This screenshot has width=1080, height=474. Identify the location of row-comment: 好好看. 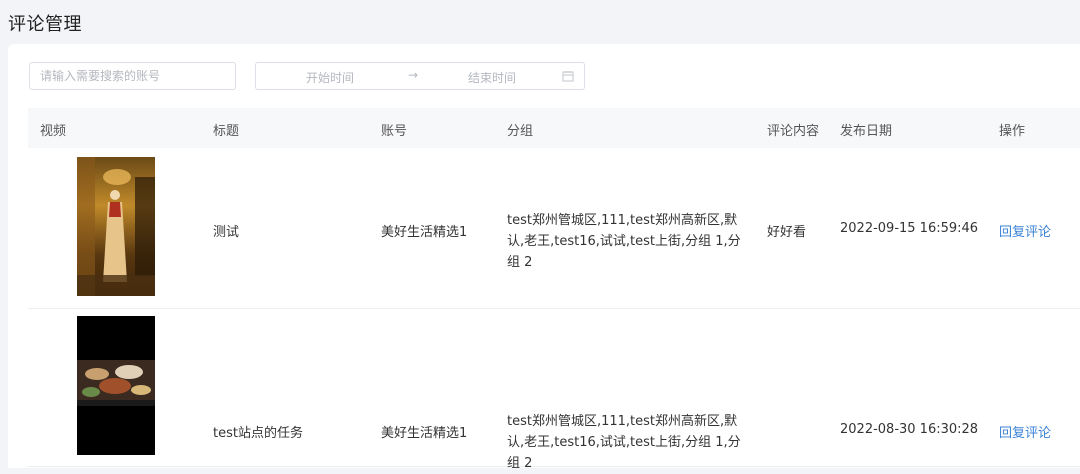
(787, 232).